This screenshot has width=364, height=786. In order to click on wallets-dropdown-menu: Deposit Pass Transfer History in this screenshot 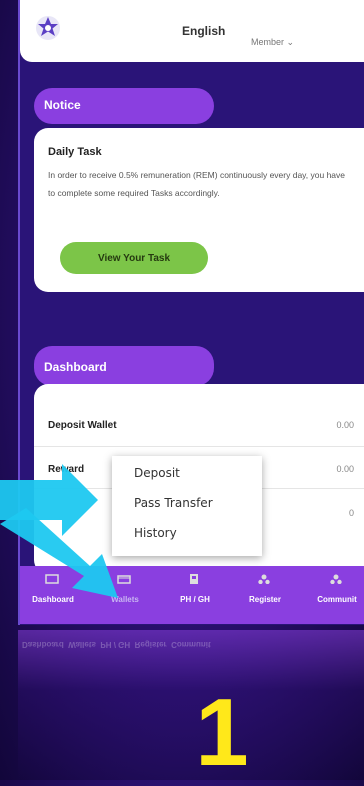, I will do `click(187, 506)`.